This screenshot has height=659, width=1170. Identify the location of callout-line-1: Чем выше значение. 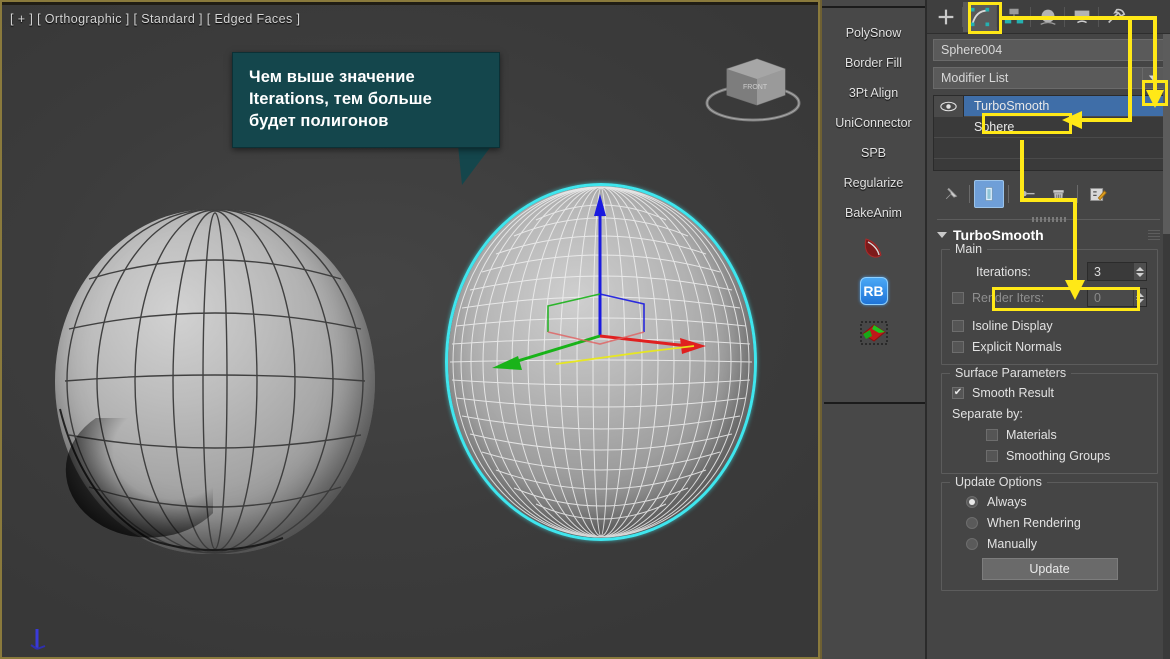
(332, 77).